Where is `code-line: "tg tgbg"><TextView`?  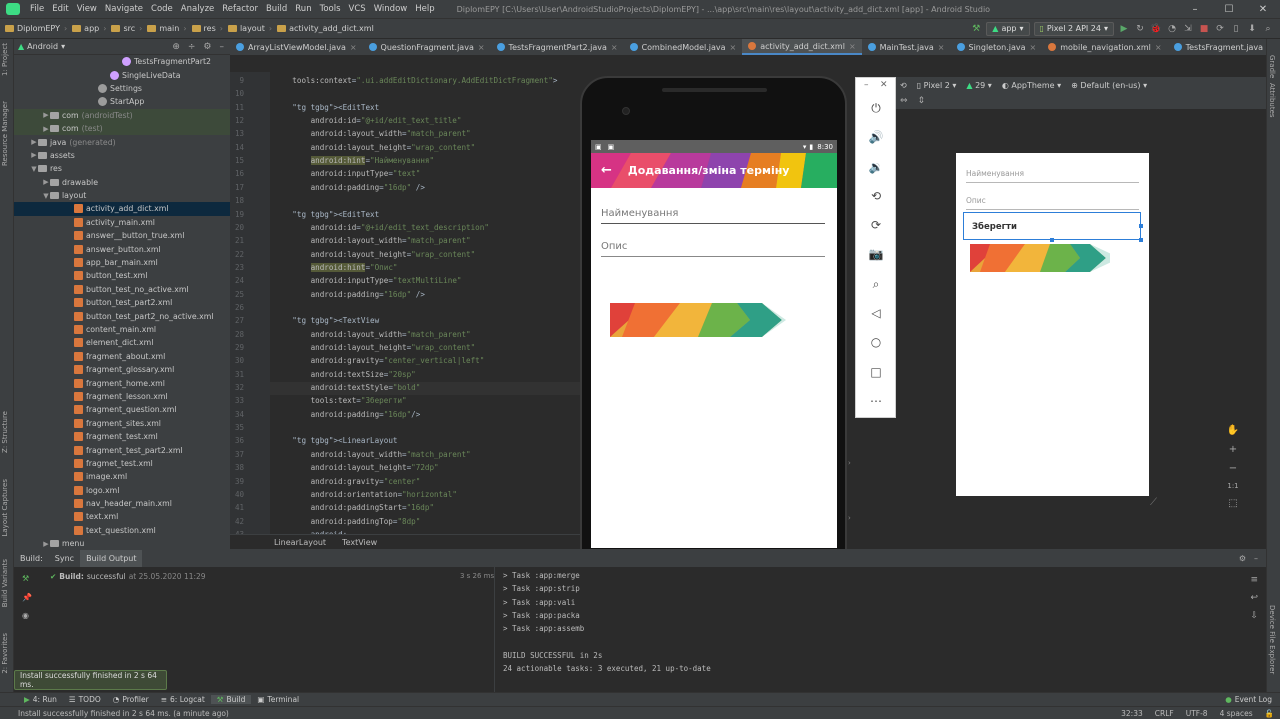 code-line: "tg tgbg"><TextView is located at coordinates (326, 320).